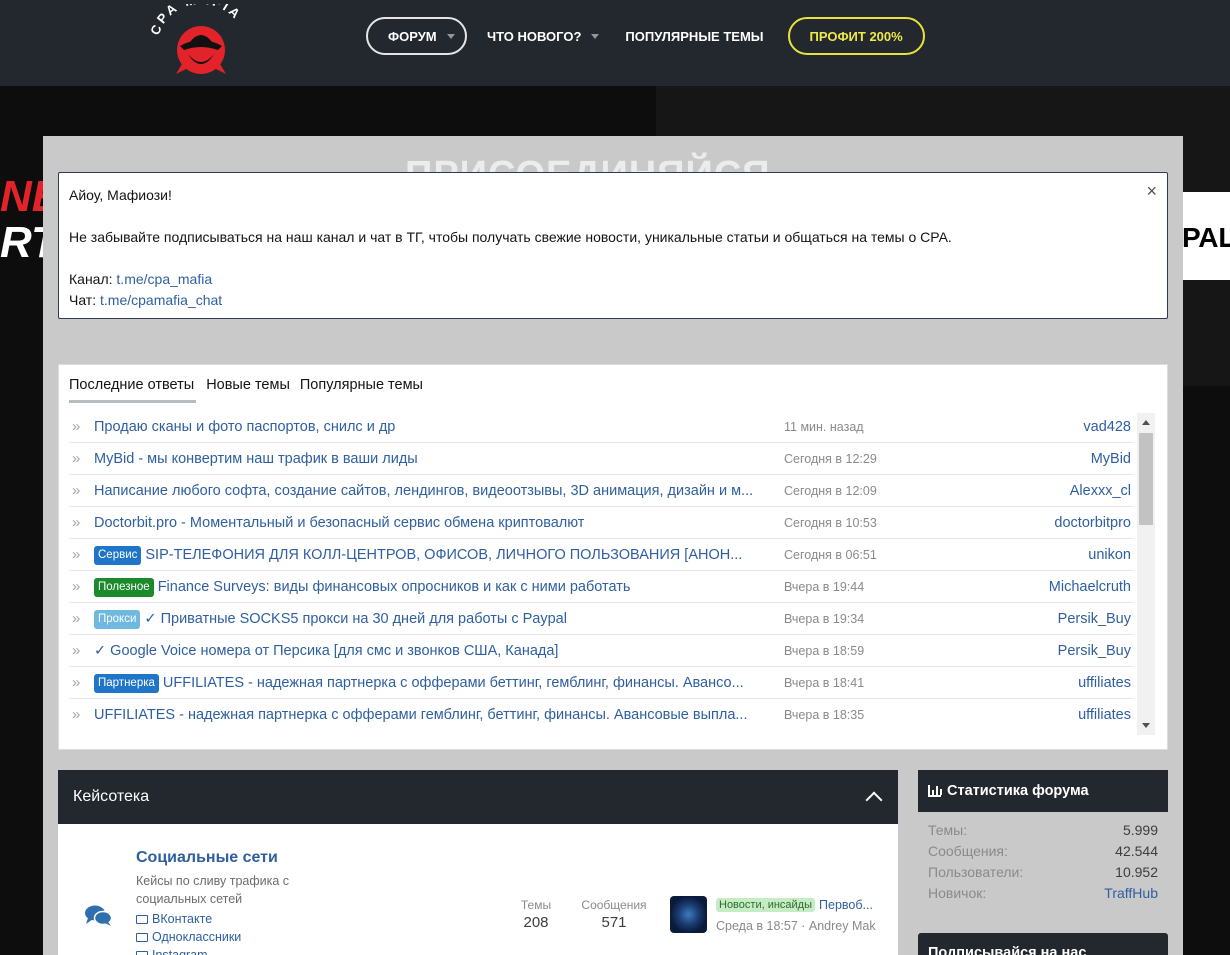 The image size is (1230, 955). What do you see at coordinates (1043, 791) in the screenshot?
I see `forum-stats-header: Статистика форума` at bounding box center [1043, 791].